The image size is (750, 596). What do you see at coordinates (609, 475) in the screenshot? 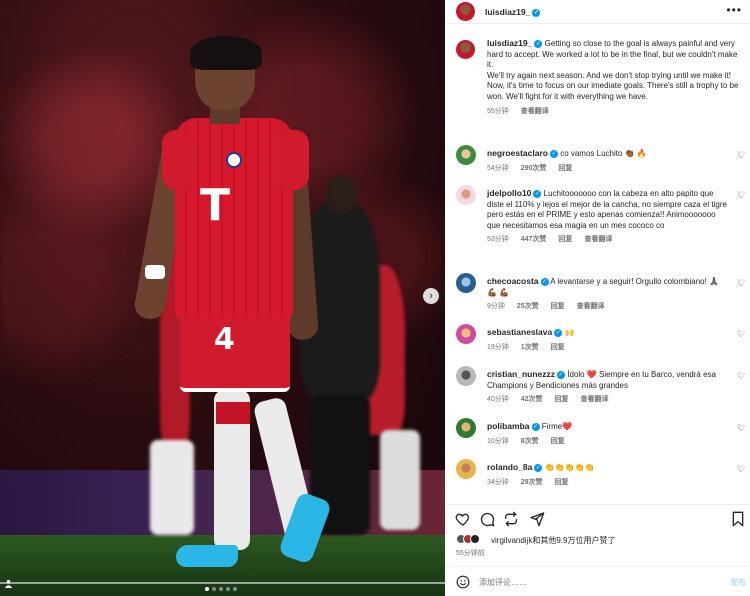
I see `comment-body: rolando_8a ✓ 👏👏👏👏👏 34分钟 29次赞 回复` at bounding box center [609, 475].